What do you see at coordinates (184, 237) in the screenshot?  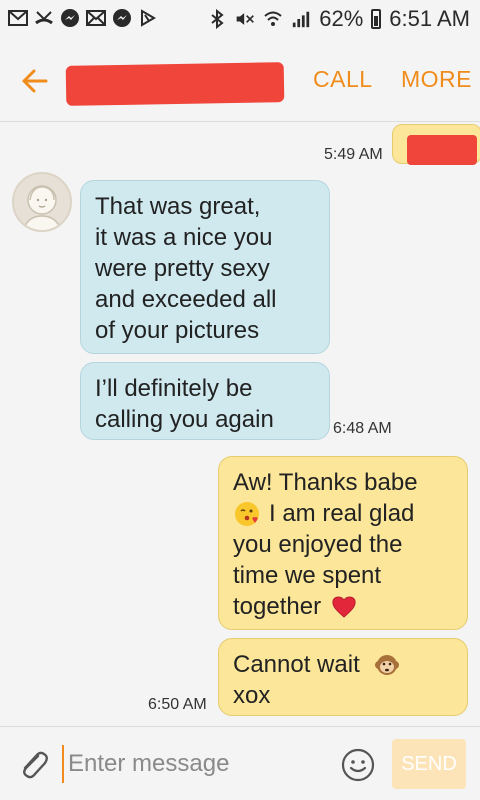 I see `message-text-line: it was a nice you` at bounding box center [184, 237].